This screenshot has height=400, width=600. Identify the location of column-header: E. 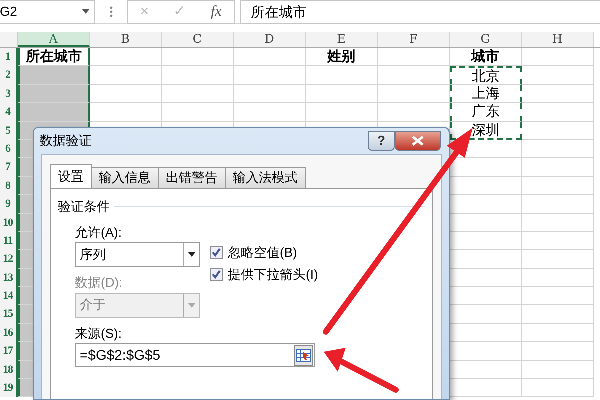
(342, 39).